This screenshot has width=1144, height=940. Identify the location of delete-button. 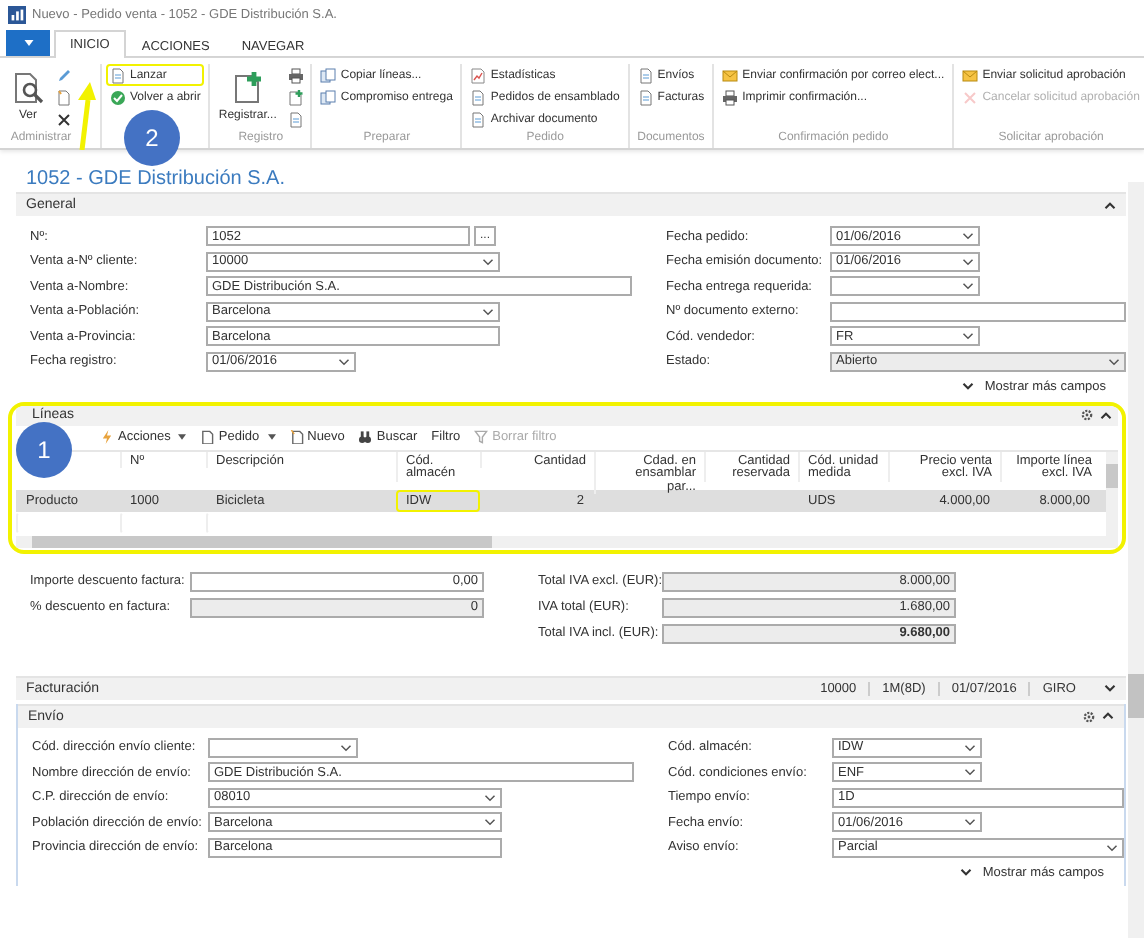
(63, 119).